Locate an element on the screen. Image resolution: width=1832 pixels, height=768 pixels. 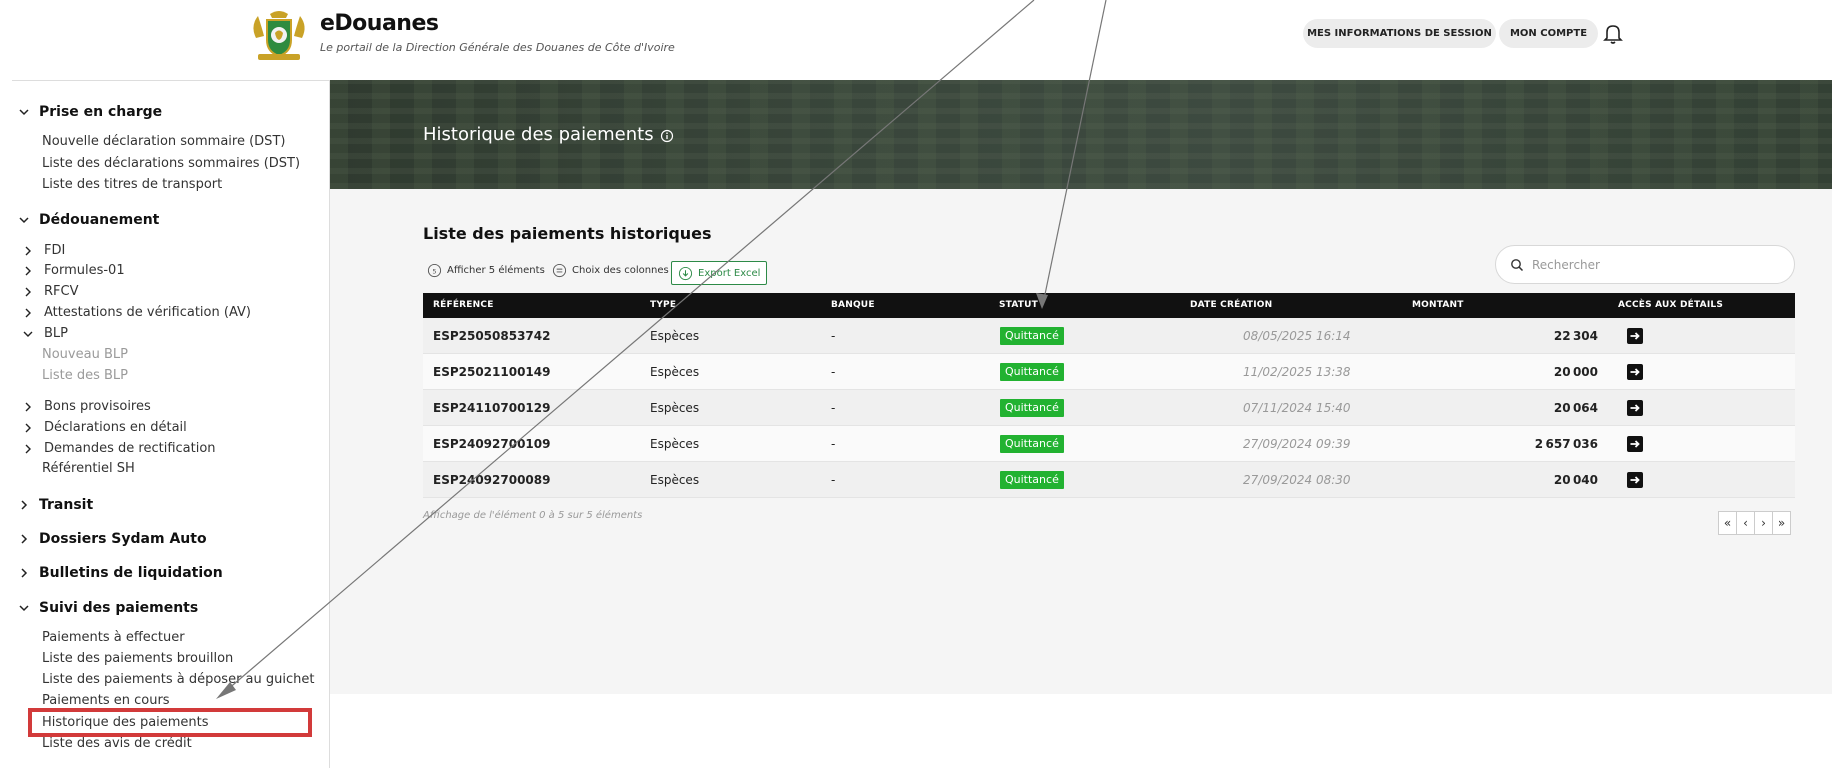
cell-date: 07/11/2024 15:40 is located at coordinates (1297, 408).